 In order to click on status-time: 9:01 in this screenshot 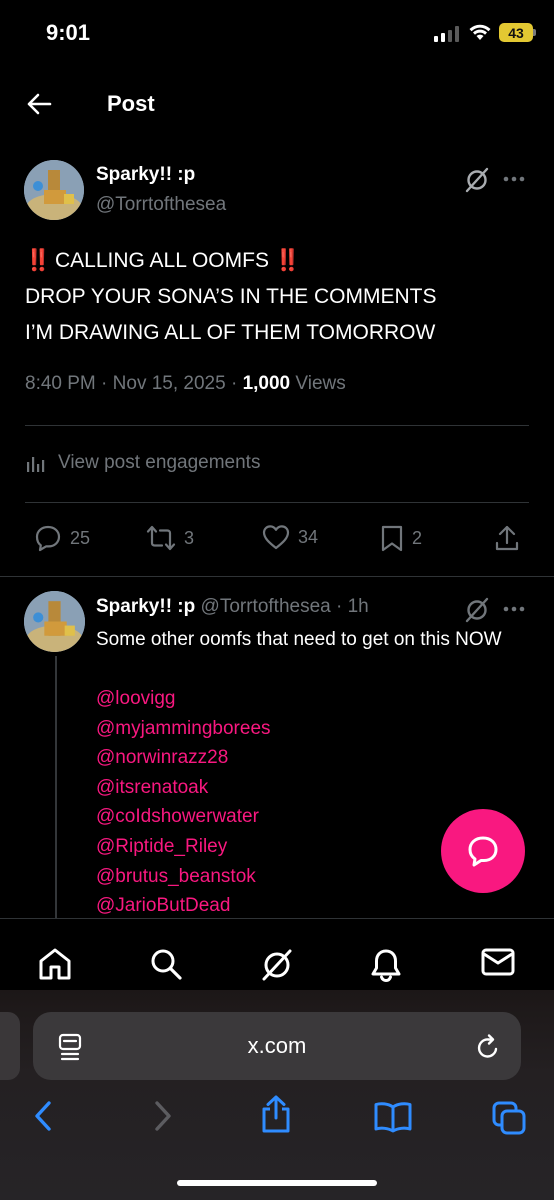, I will do `click(68, 32)`.